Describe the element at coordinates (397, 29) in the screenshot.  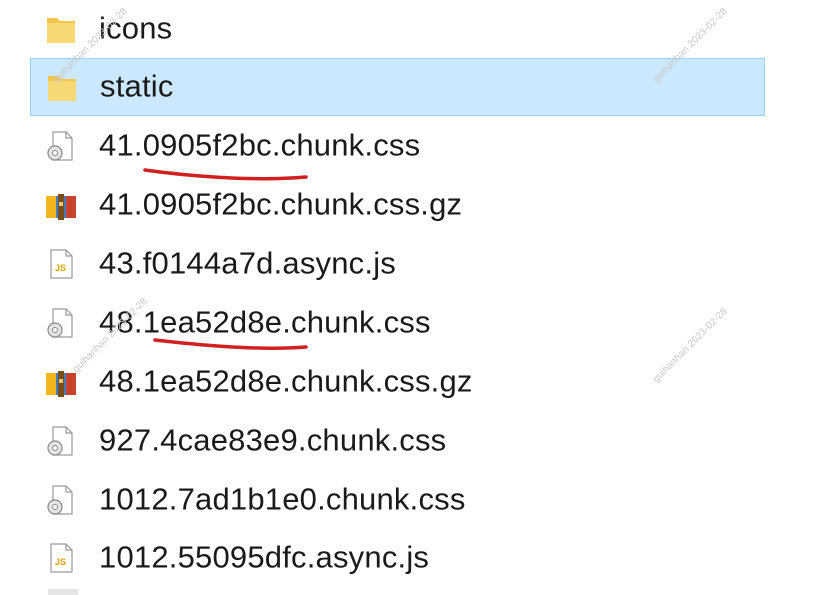
I see `file-row-icons: icons` at that location.